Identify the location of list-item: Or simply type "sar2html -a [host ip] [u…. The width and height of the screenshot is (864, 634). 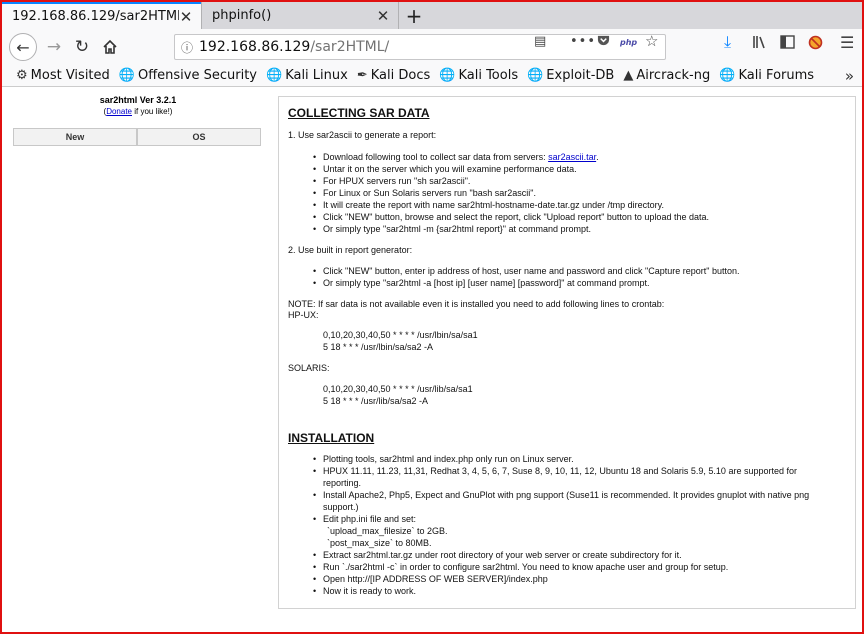
(481, 283).